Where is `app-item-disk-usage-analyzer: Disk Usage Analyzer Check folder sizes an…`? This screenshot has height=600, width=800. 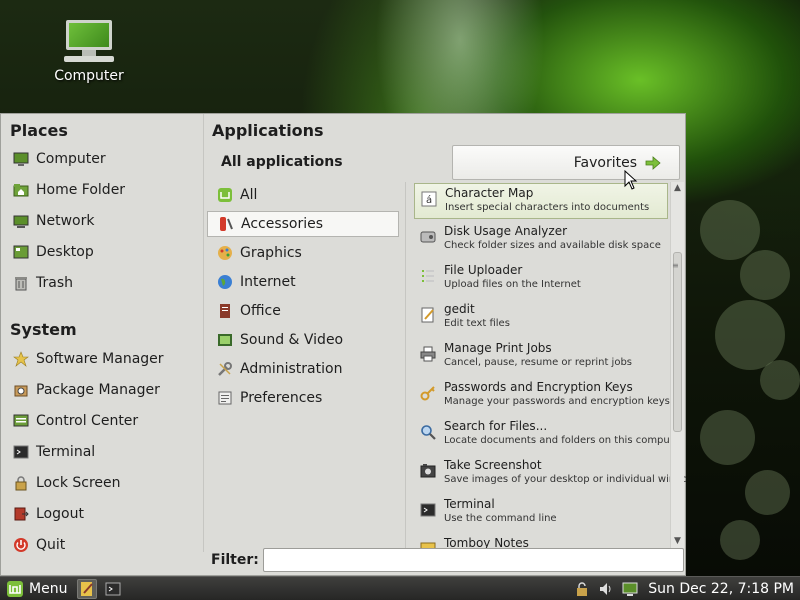 app-item-disk-usage-analyzer: Disk Usage Analyzer Check folder sizes an… is located at coordinates (541, 240).